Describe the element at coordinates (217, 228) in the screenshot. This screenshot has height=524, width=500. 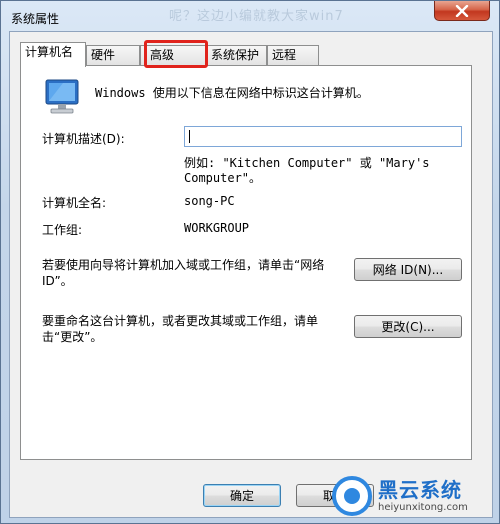
I see `workgroup-value: WORKGROUP` at that location.